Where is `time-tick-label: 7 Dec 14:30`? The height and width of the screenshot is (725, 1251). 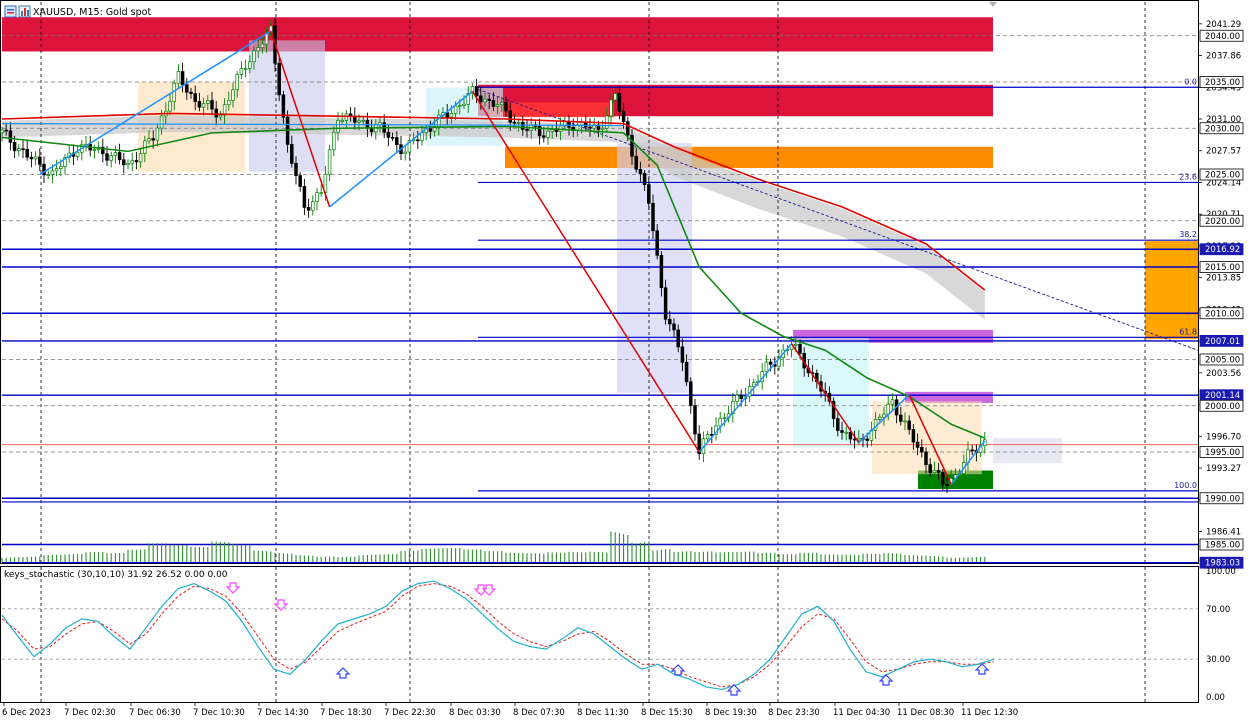 time-tick-label: 7 Dec 14:30 is located at coordinates (283, 713).